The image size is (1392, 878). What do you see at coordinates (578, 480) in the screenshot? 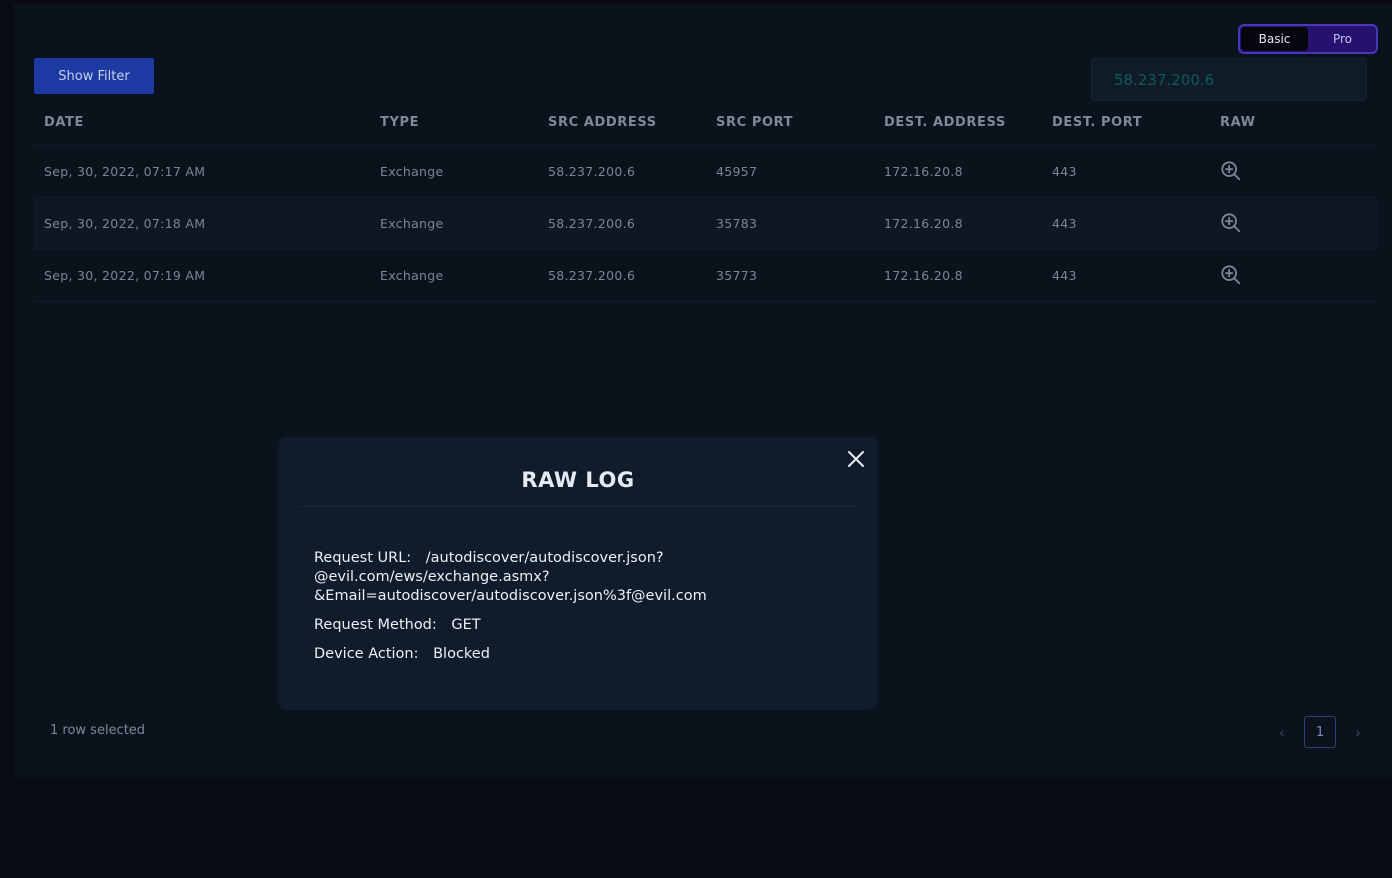
I see `modal-title: RAW LOG` at bounding box center [578, 480].